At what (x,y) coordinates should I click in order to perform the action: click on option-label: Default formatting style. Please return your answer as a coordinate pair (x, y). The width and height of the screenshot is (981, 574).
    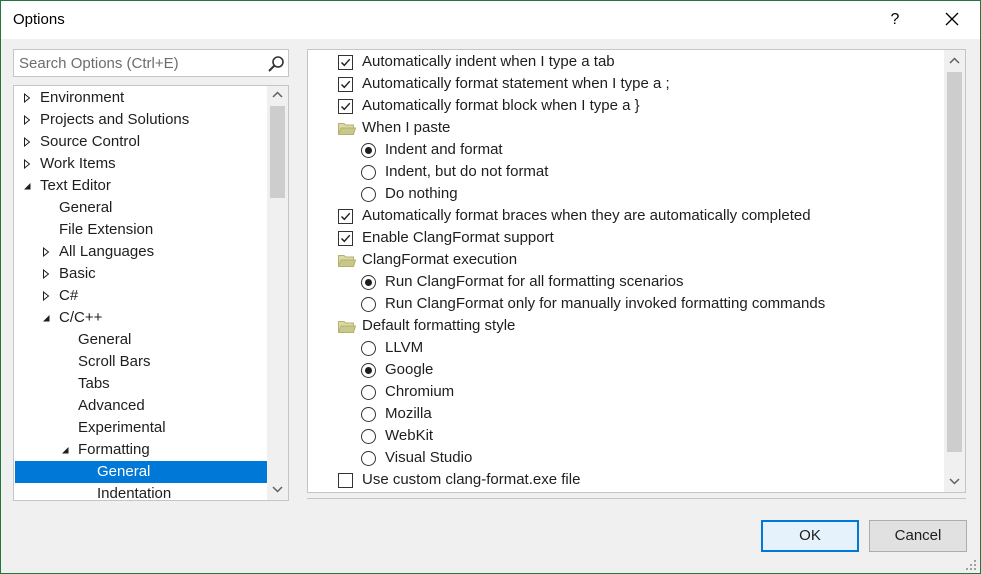
    Looking at the image, I should click on (439, 325).